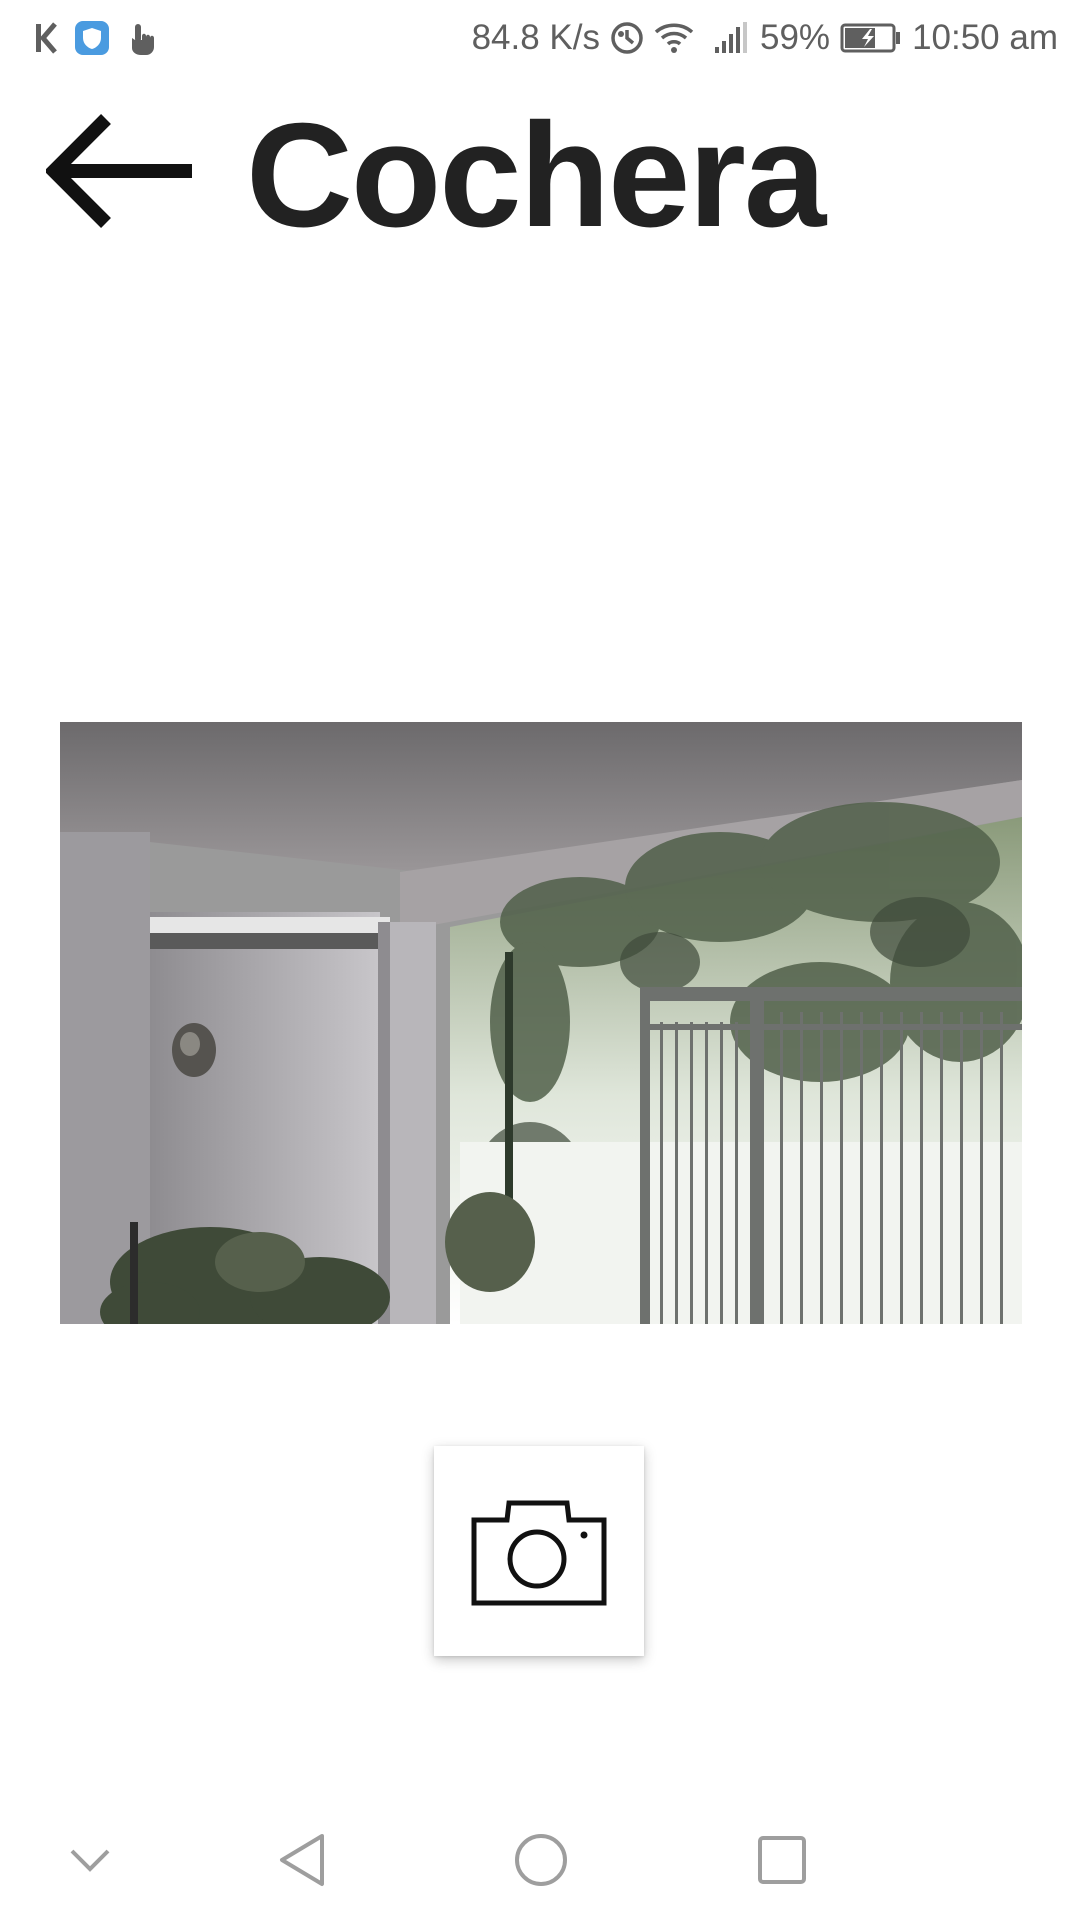 The width and height of the screenshot is (1080, 1920). I want to click on shield-icon, so click(92, 38).